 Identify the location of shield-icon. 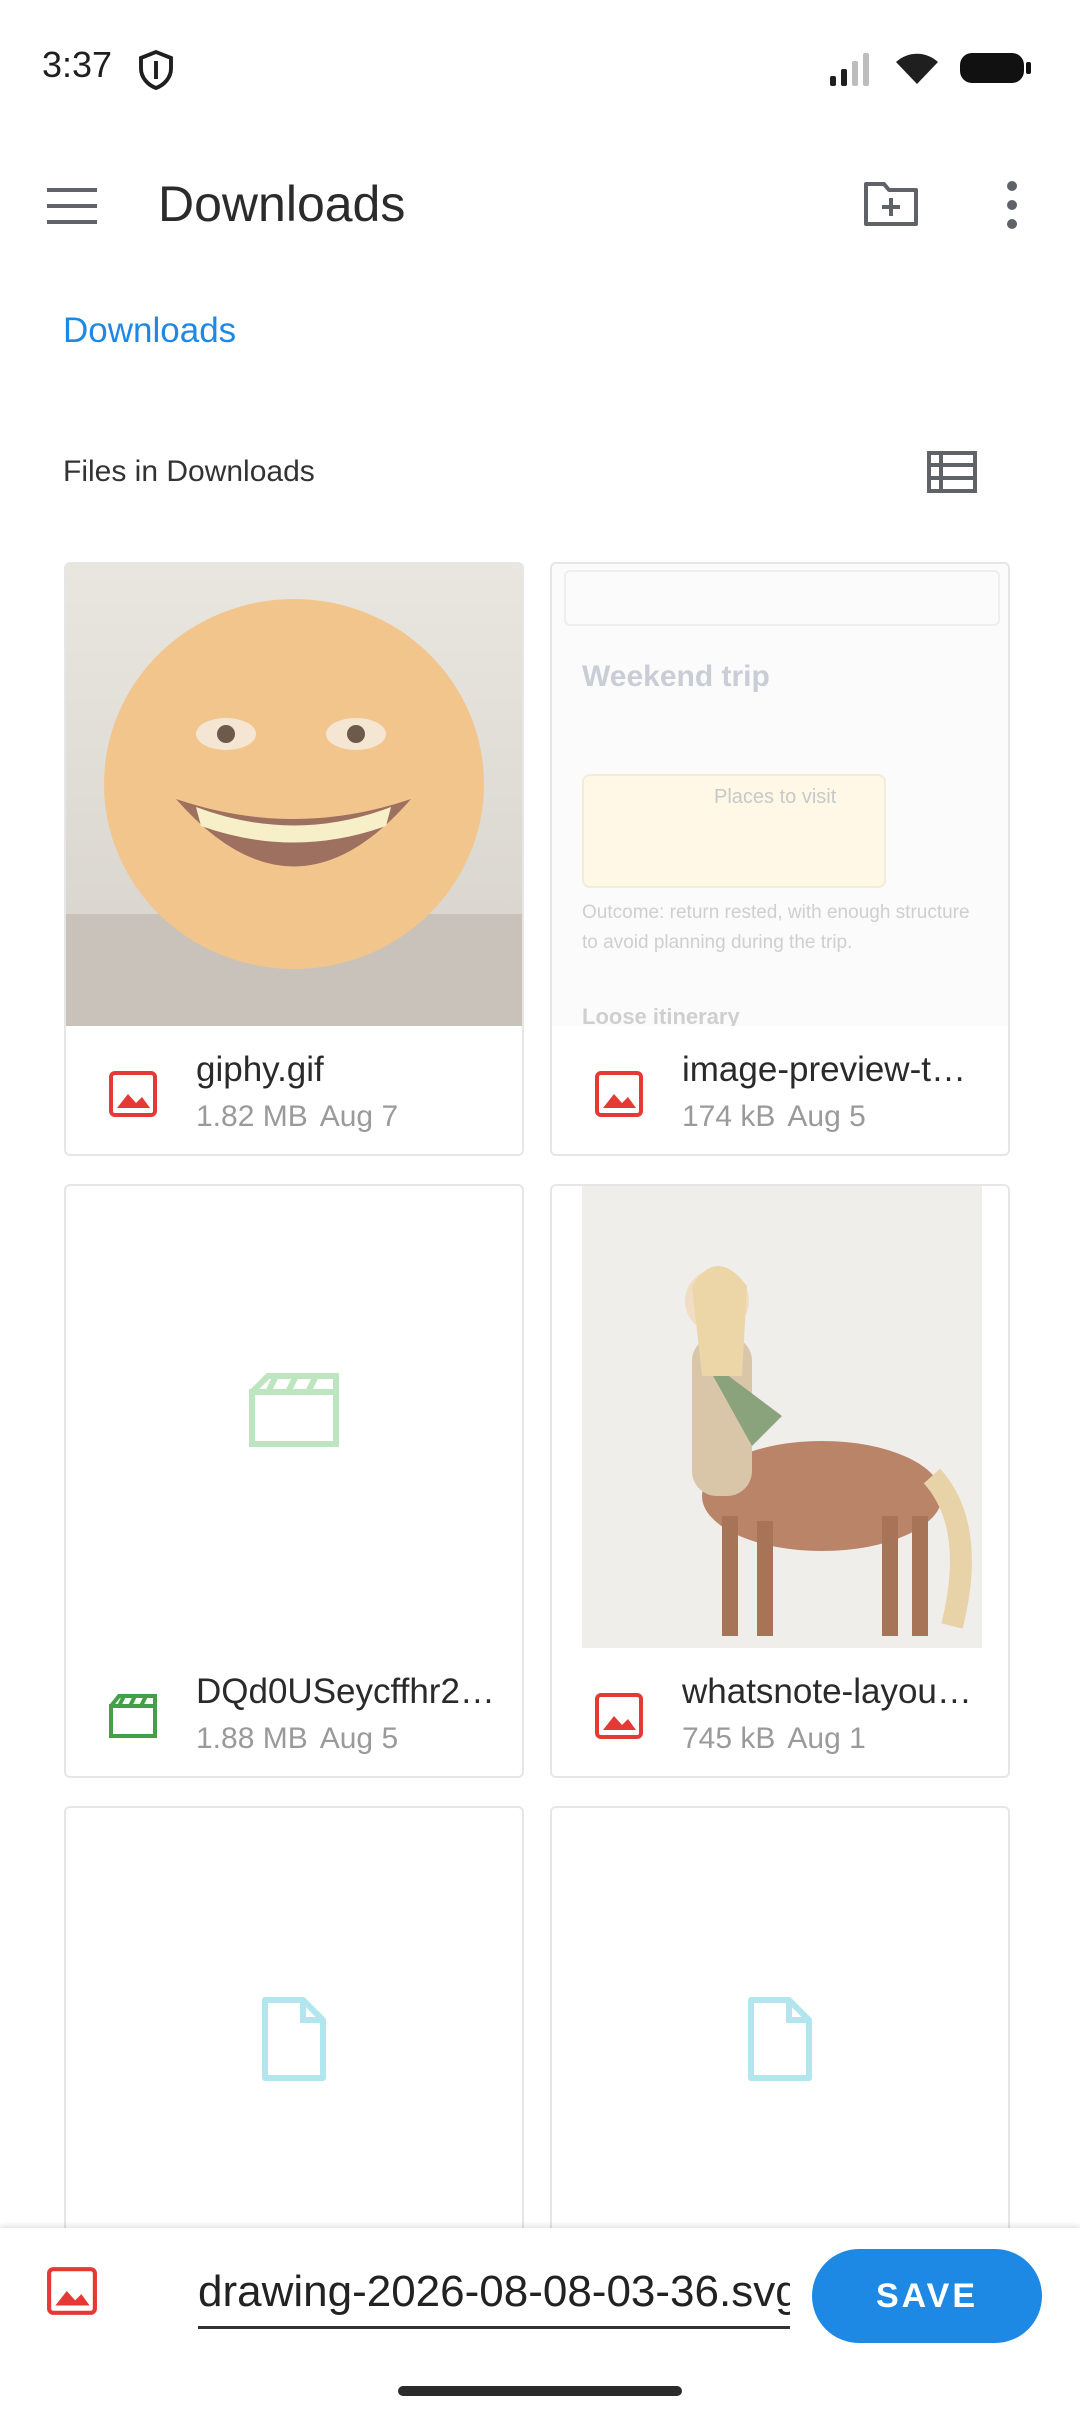
(156, 70).